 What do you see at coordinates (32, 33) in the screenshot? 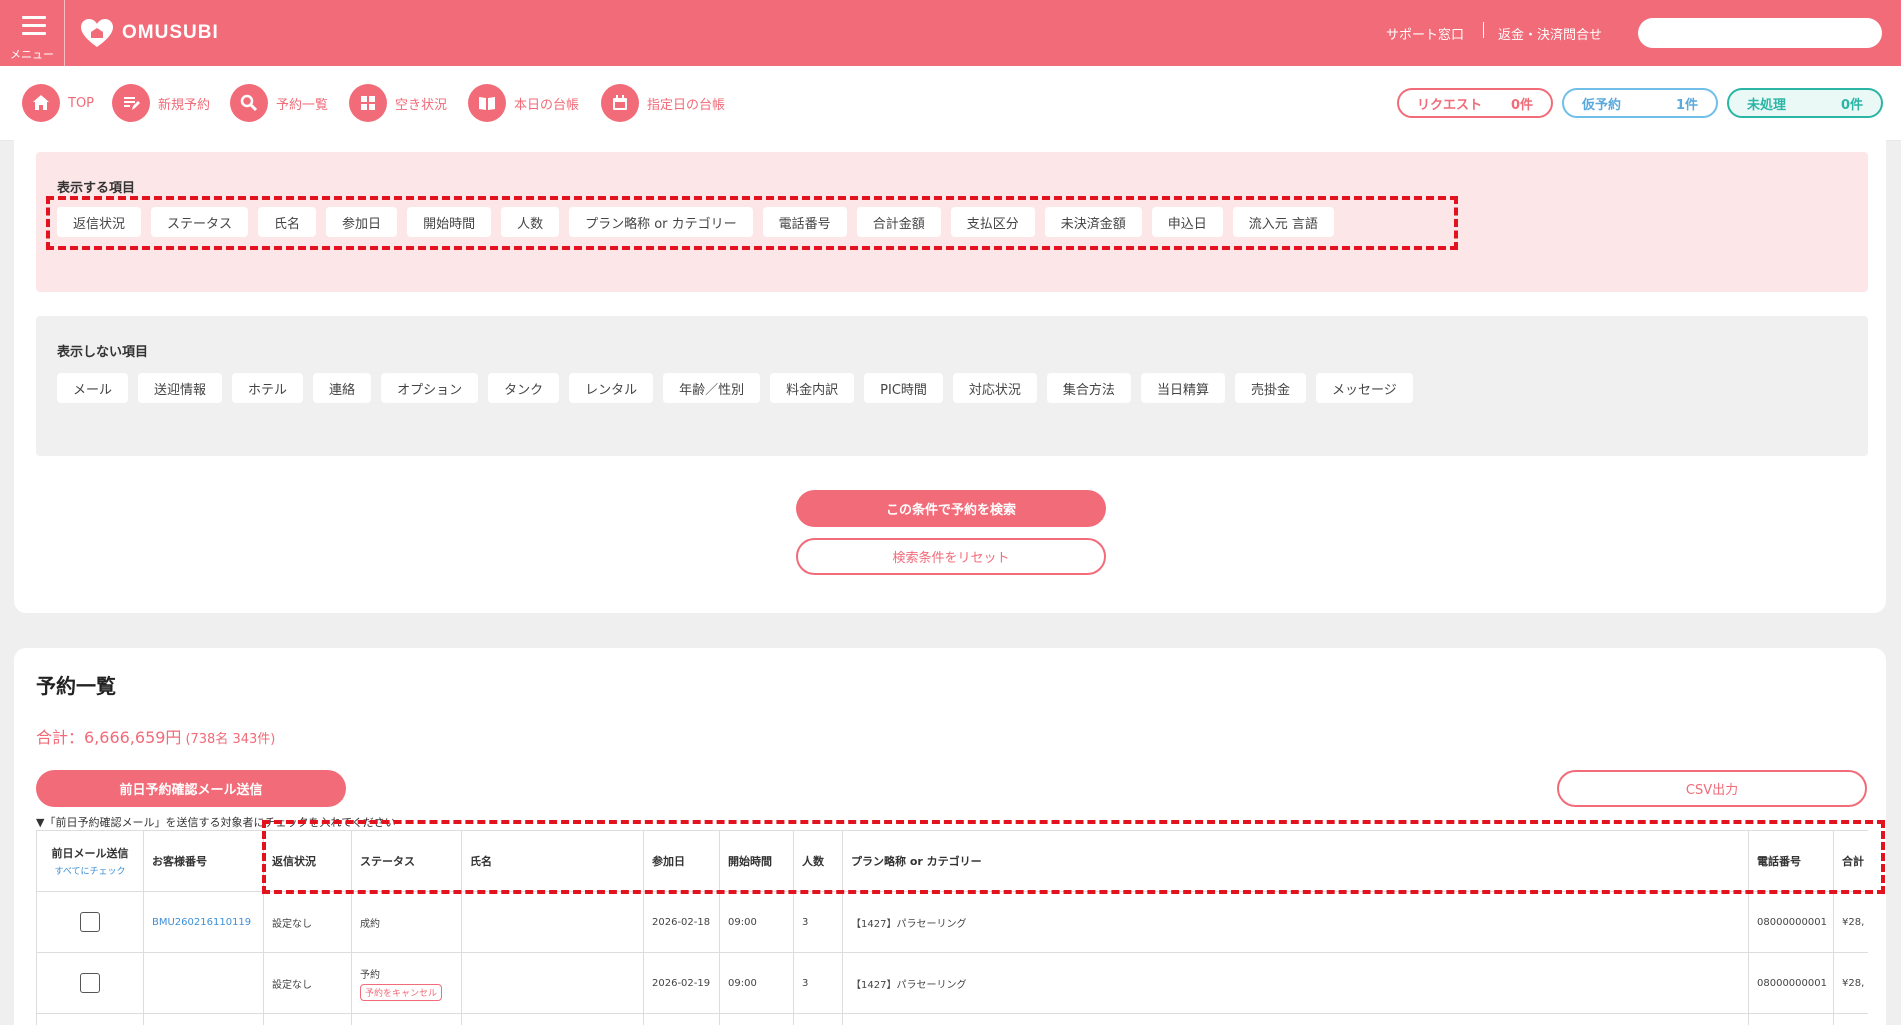
I see `menu-button: メニュー` at bounding box center [32, 33].